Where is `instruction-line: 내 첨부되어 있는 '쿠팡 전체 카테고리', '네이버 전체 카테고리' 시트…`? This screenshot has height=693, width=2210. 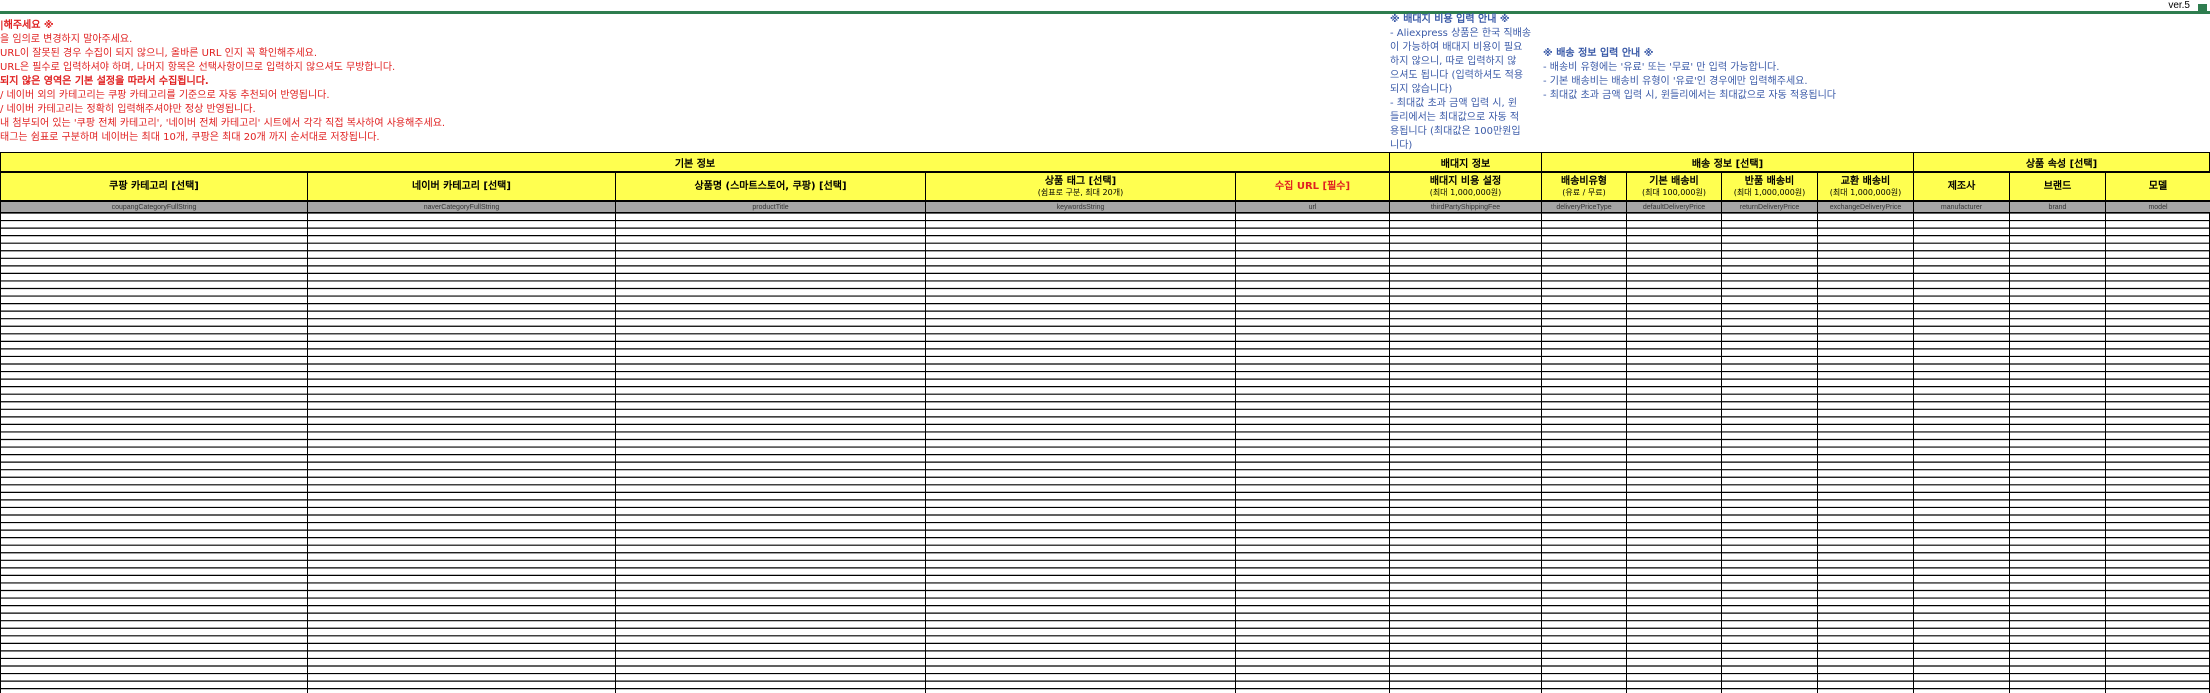
instruction-line: 내 첨부되어 있는 '쿠팡 전체 카테고리', '네이버 전체 카테고리' 시트… is located at coordinates (223, 123).